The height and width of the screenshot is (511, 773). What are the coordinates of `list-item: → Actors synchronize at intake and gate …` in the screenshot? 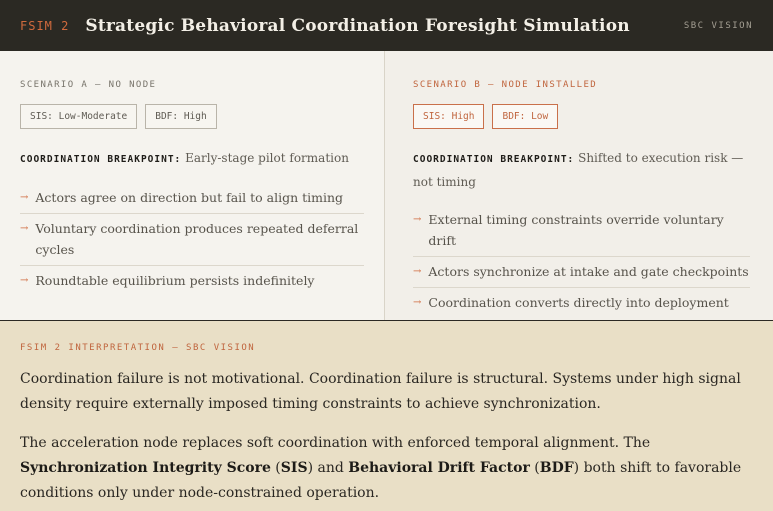 It's located at (581, 272).